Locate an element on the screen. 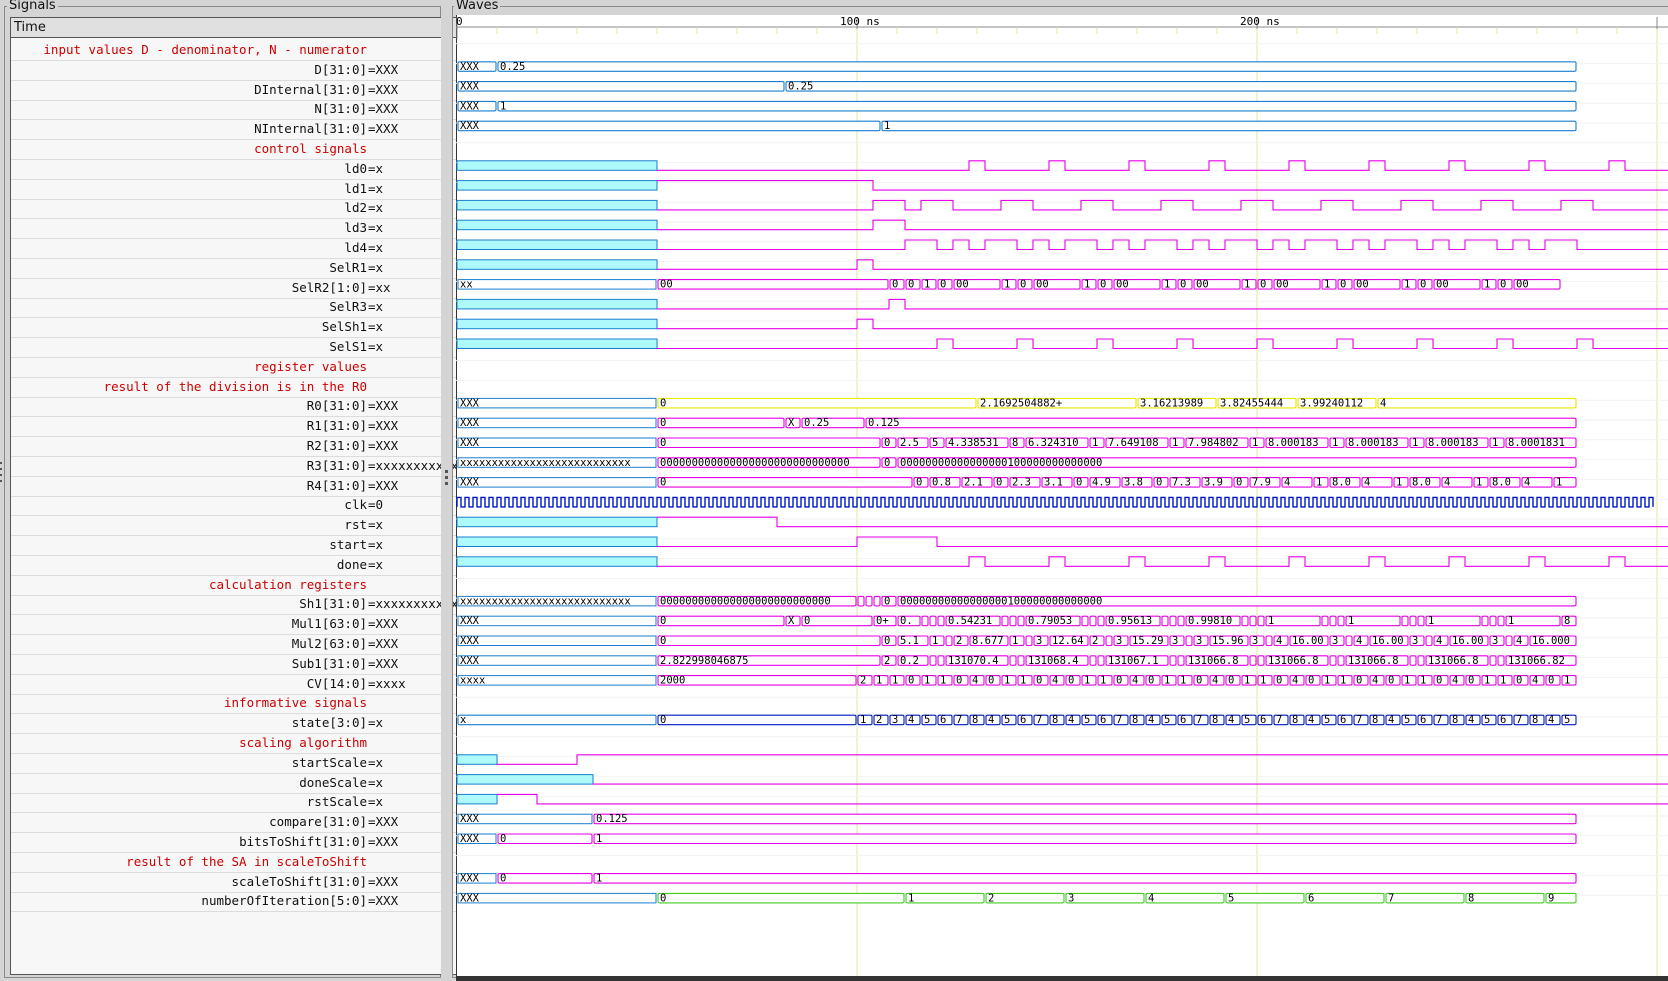  bus-value-label: 0.2 is located at coordinates (909, 661).